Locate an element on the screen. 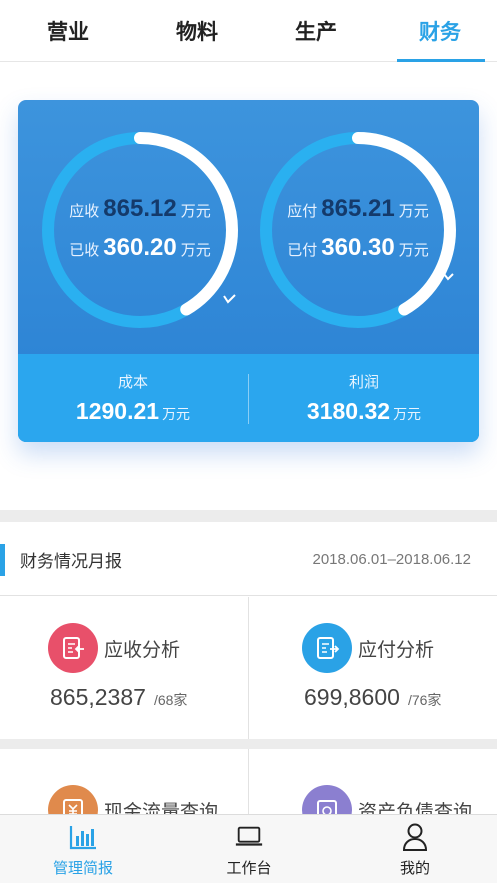 This screenshot has height=883, width=497. receivable-due-unit: 万元 is located at coordinates (195, 211).